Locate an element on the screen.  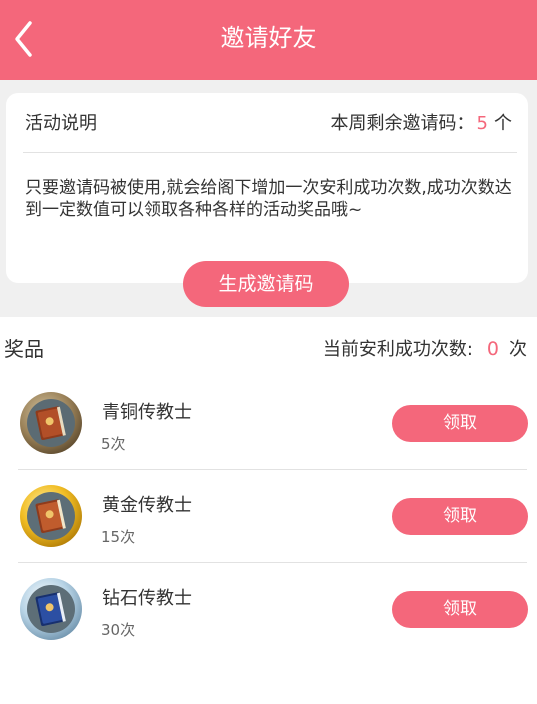
success-unit: 次 is located at coordinates (518, 349).